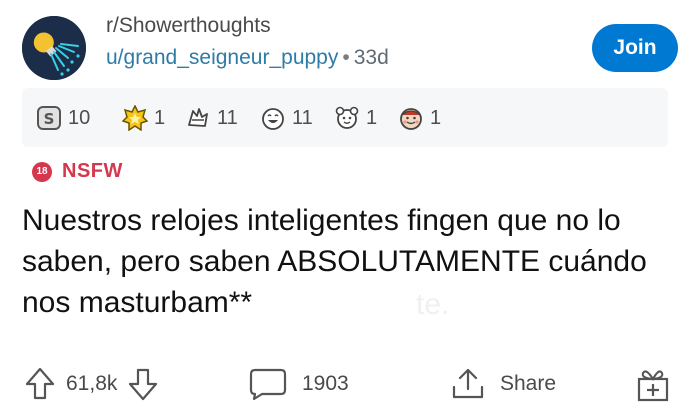 This screenshot has height=415, width=700. What do you see at coordinates (211, 118) in the screenshot?
I see `award-praise: 11` at bounding box center [211, 118].